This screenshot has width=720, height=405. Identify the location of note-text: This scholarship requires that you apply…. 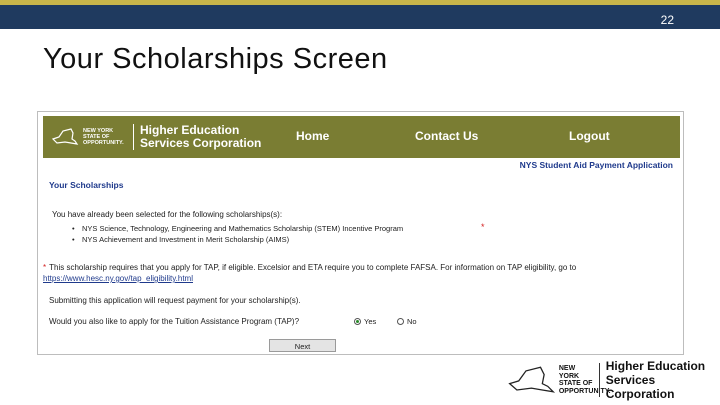
(313, 267).